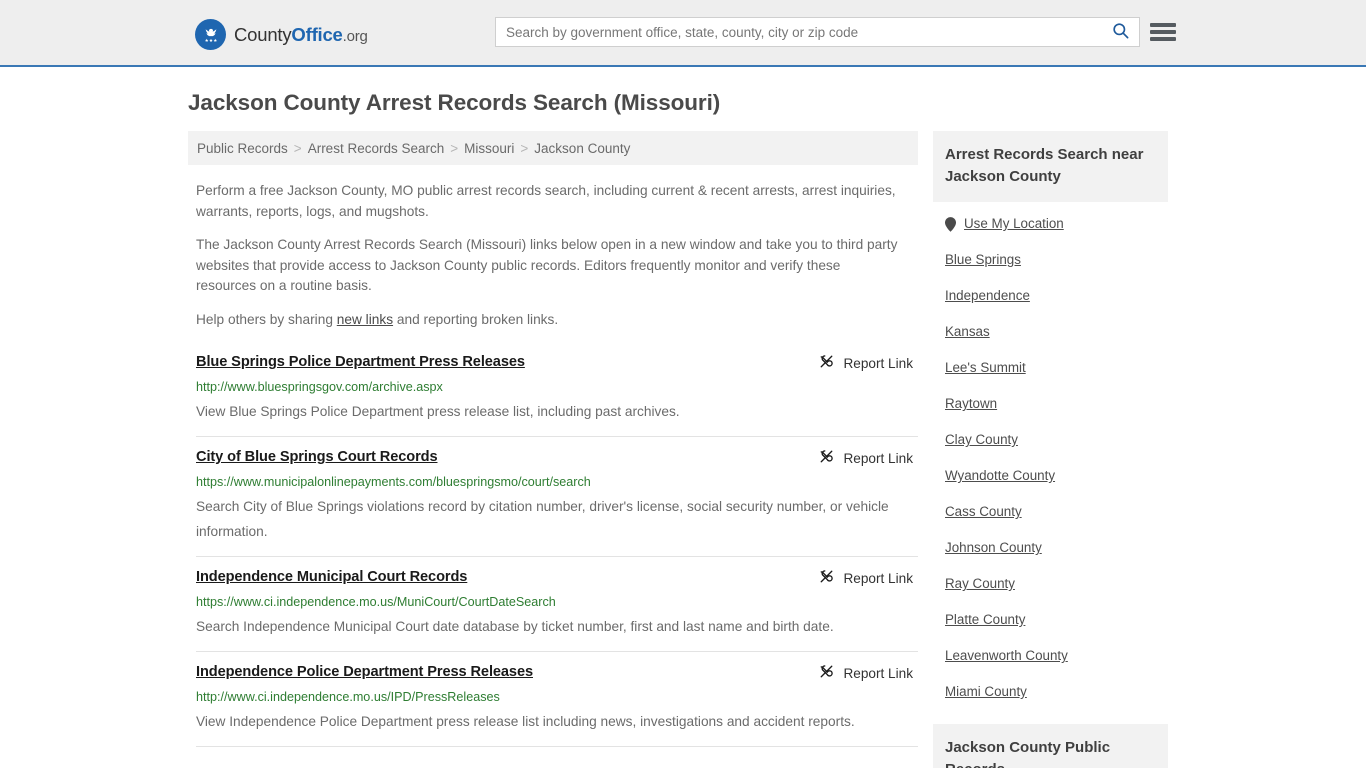  I want to click on sidebar-item-leavenworth-county: Leavenworth County, so click(1056, 656).